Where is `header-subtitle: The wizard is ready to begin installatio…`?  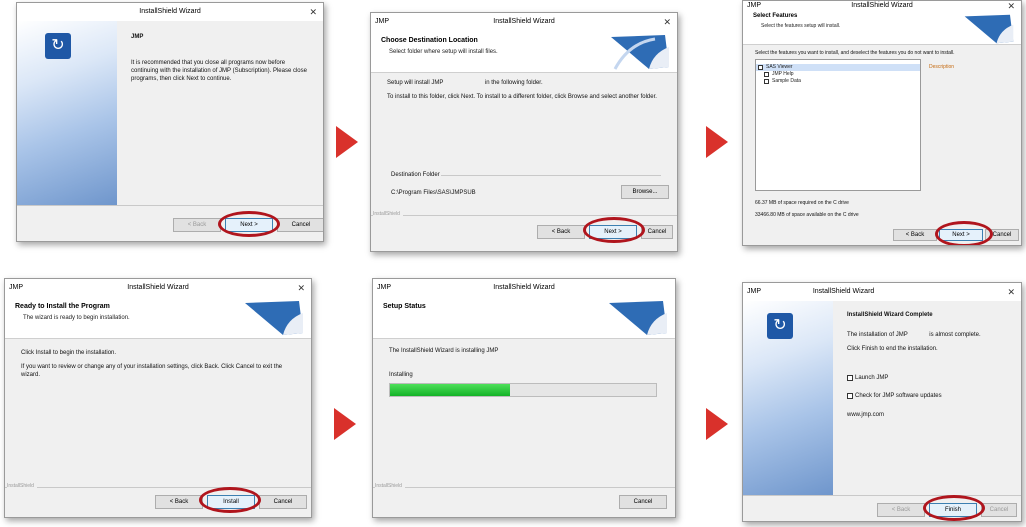
header-subtitle: The wizard is ready to begin installatio… is located at coordinates (76, 318).